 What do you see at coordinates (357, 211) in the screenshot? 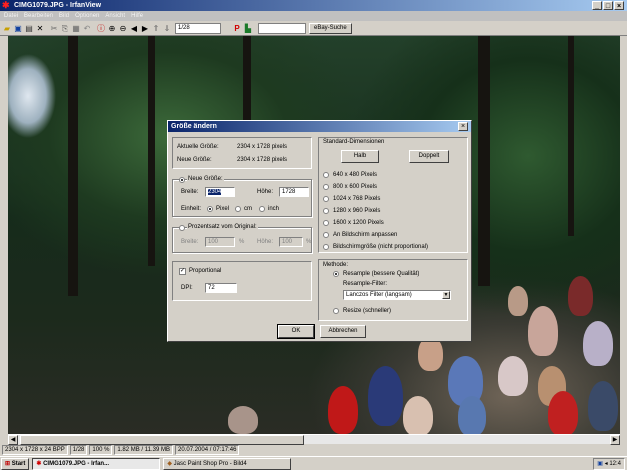
I see `dim-1280-label: 1280 x 960 Pixels` at bounding box center [357, 211].